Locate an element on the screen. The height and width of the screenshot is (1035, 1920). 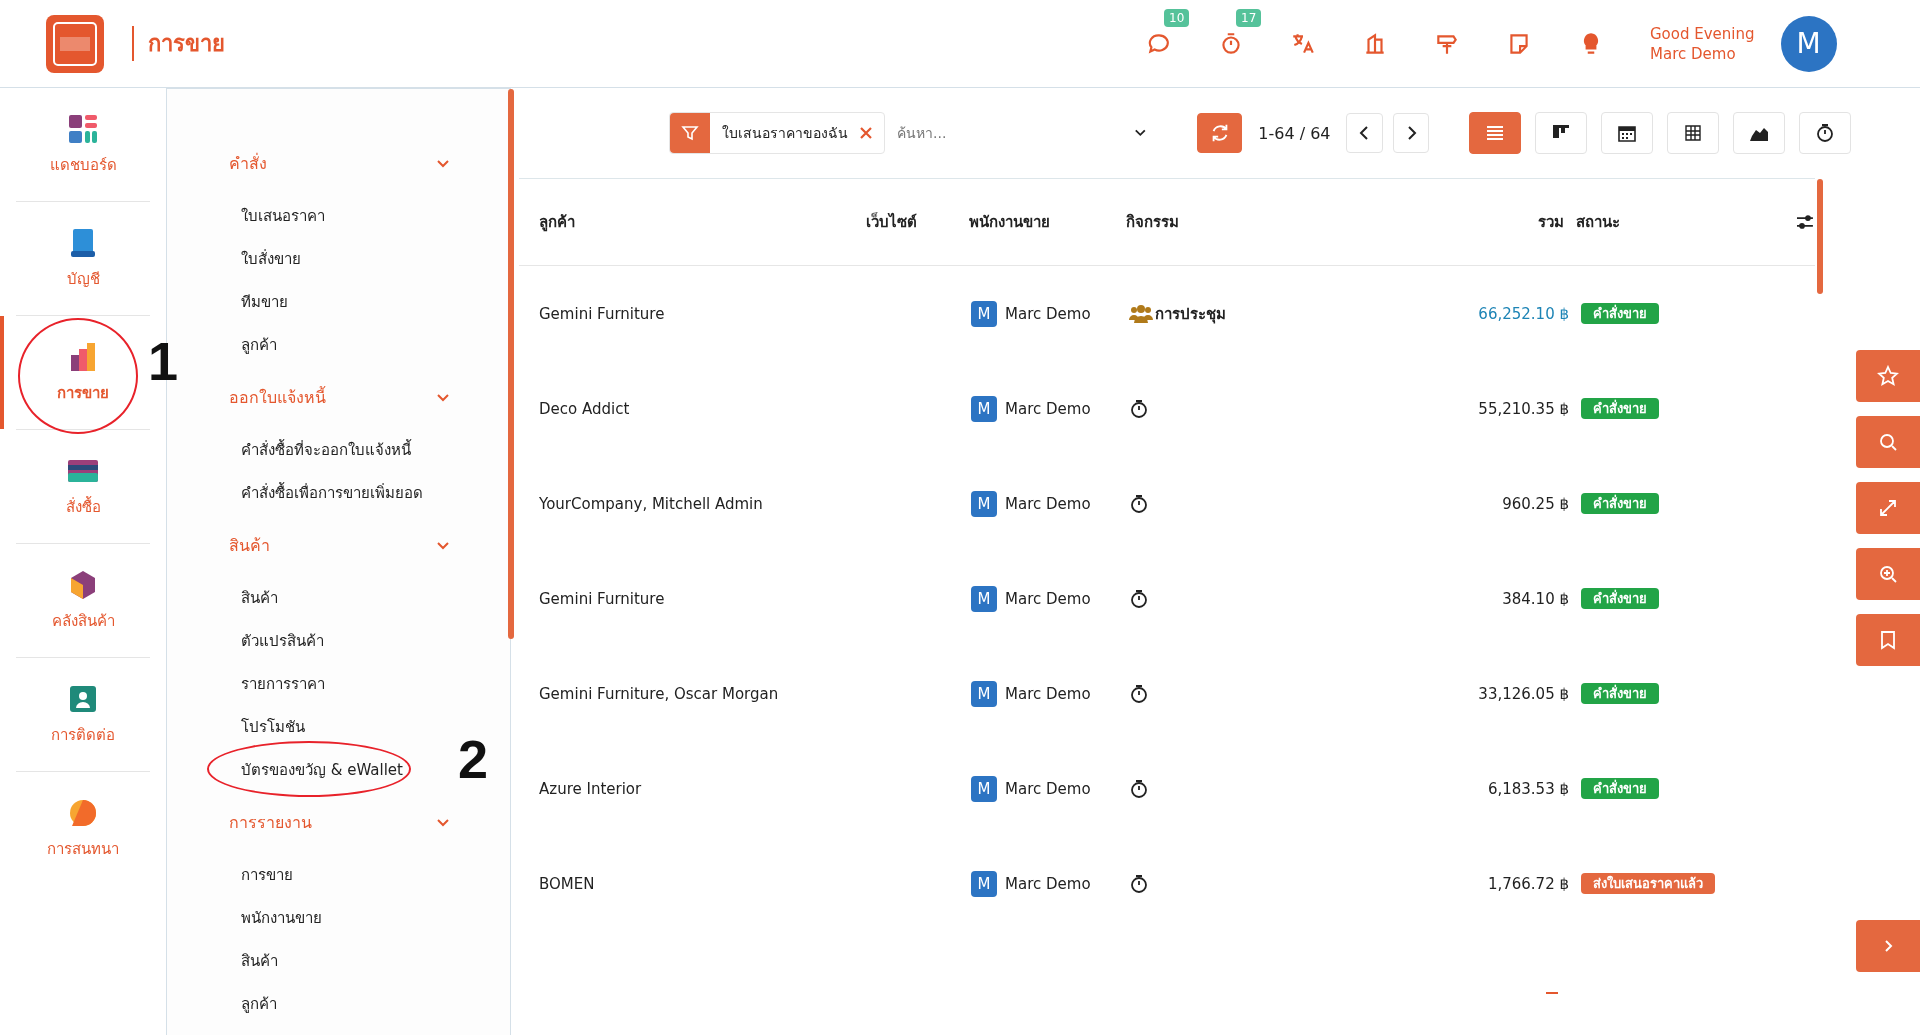
app-nav-item: การติดต่อ is located at coordinates (83, 714).